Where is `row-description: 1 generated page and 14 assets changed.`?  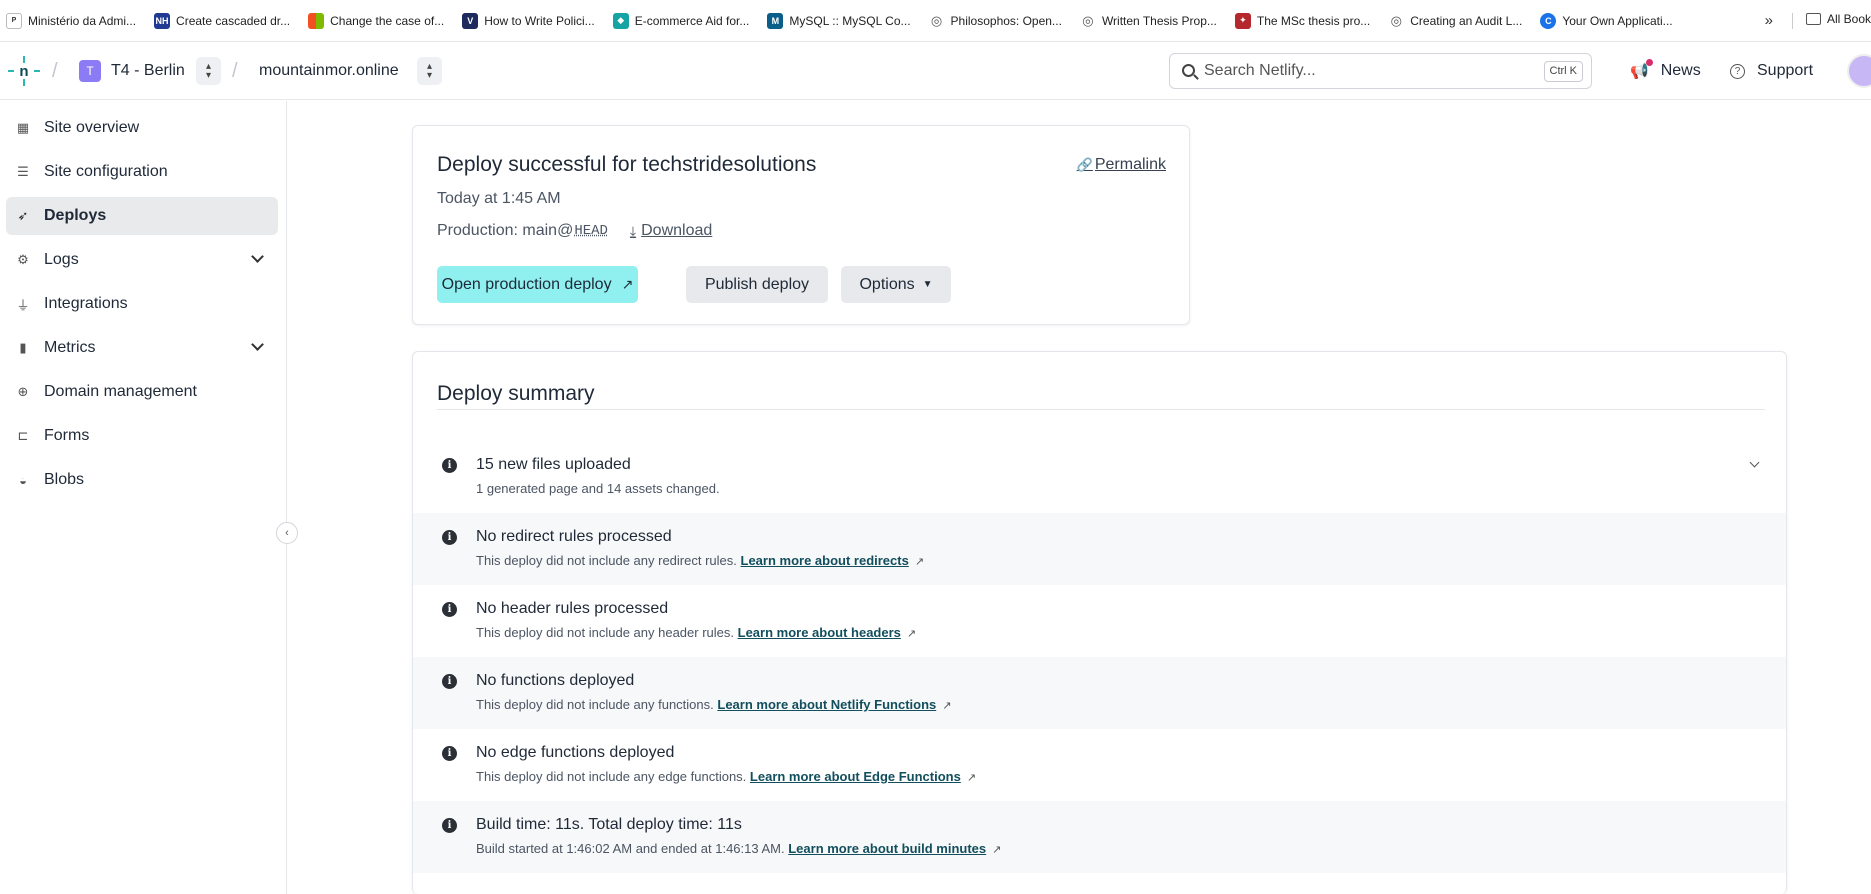 row-description: 1 generated page and 14 assets changed. is located at coordinates (598, 488).